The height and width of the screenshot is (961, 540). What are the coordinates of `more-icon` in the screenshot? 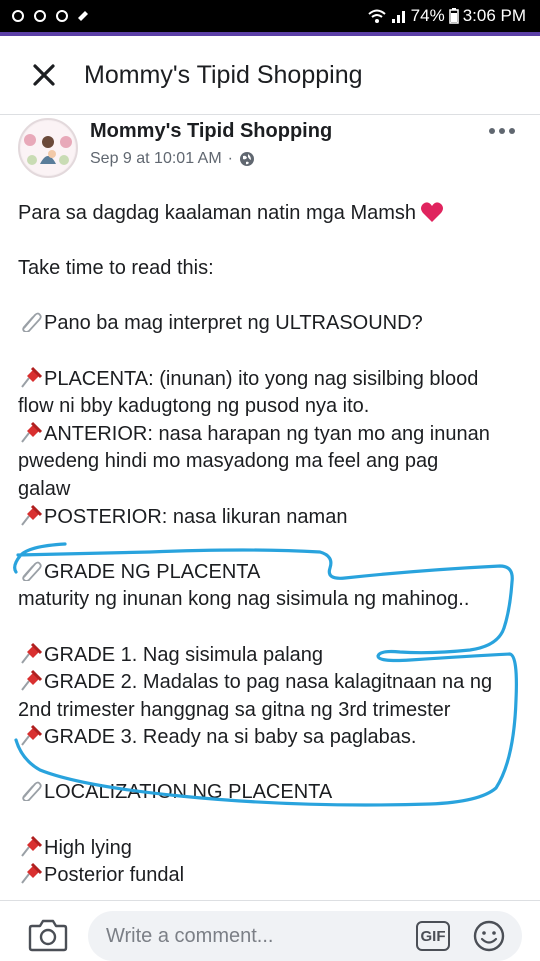 It's located at (502, 131).